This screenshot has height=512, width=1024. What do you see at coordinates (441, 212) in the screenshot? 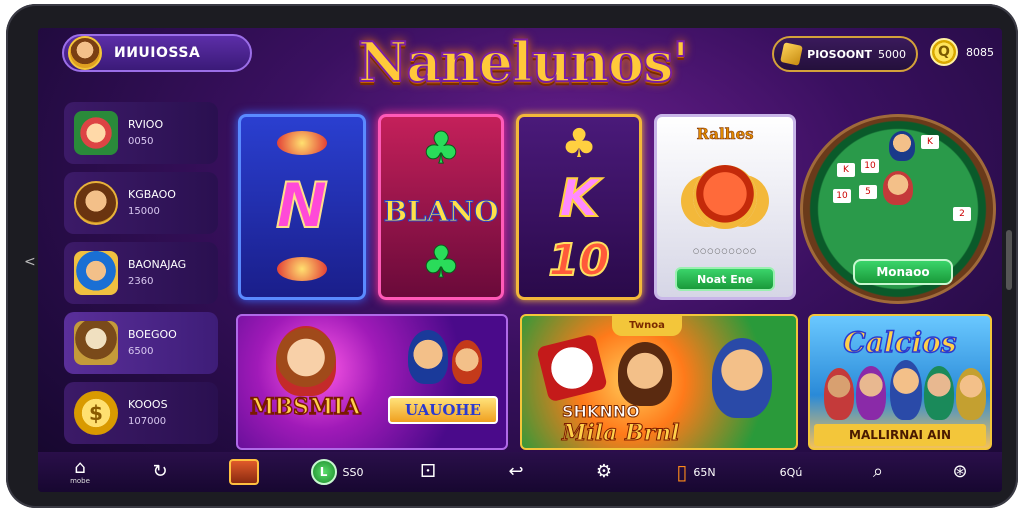
I see `card-text: BLANO` at bounding box center [441, 212].